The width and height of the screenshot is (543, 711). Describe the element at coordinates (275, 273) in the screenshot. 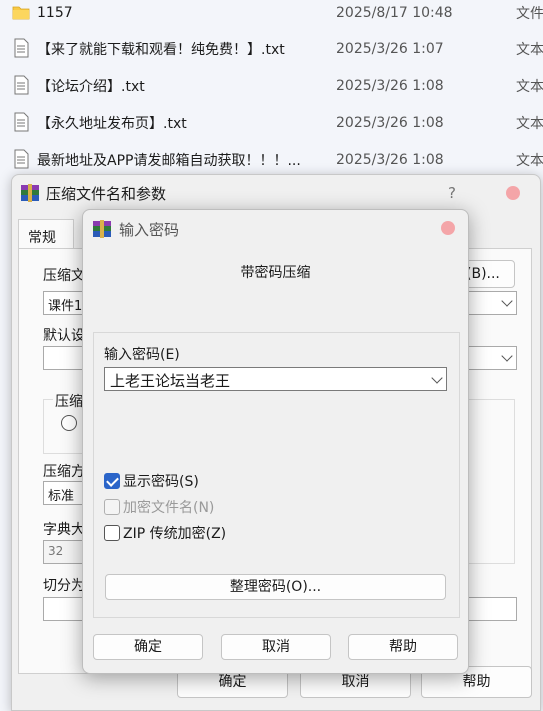

I see `dialog-heading: 带密码压缩` at that location.